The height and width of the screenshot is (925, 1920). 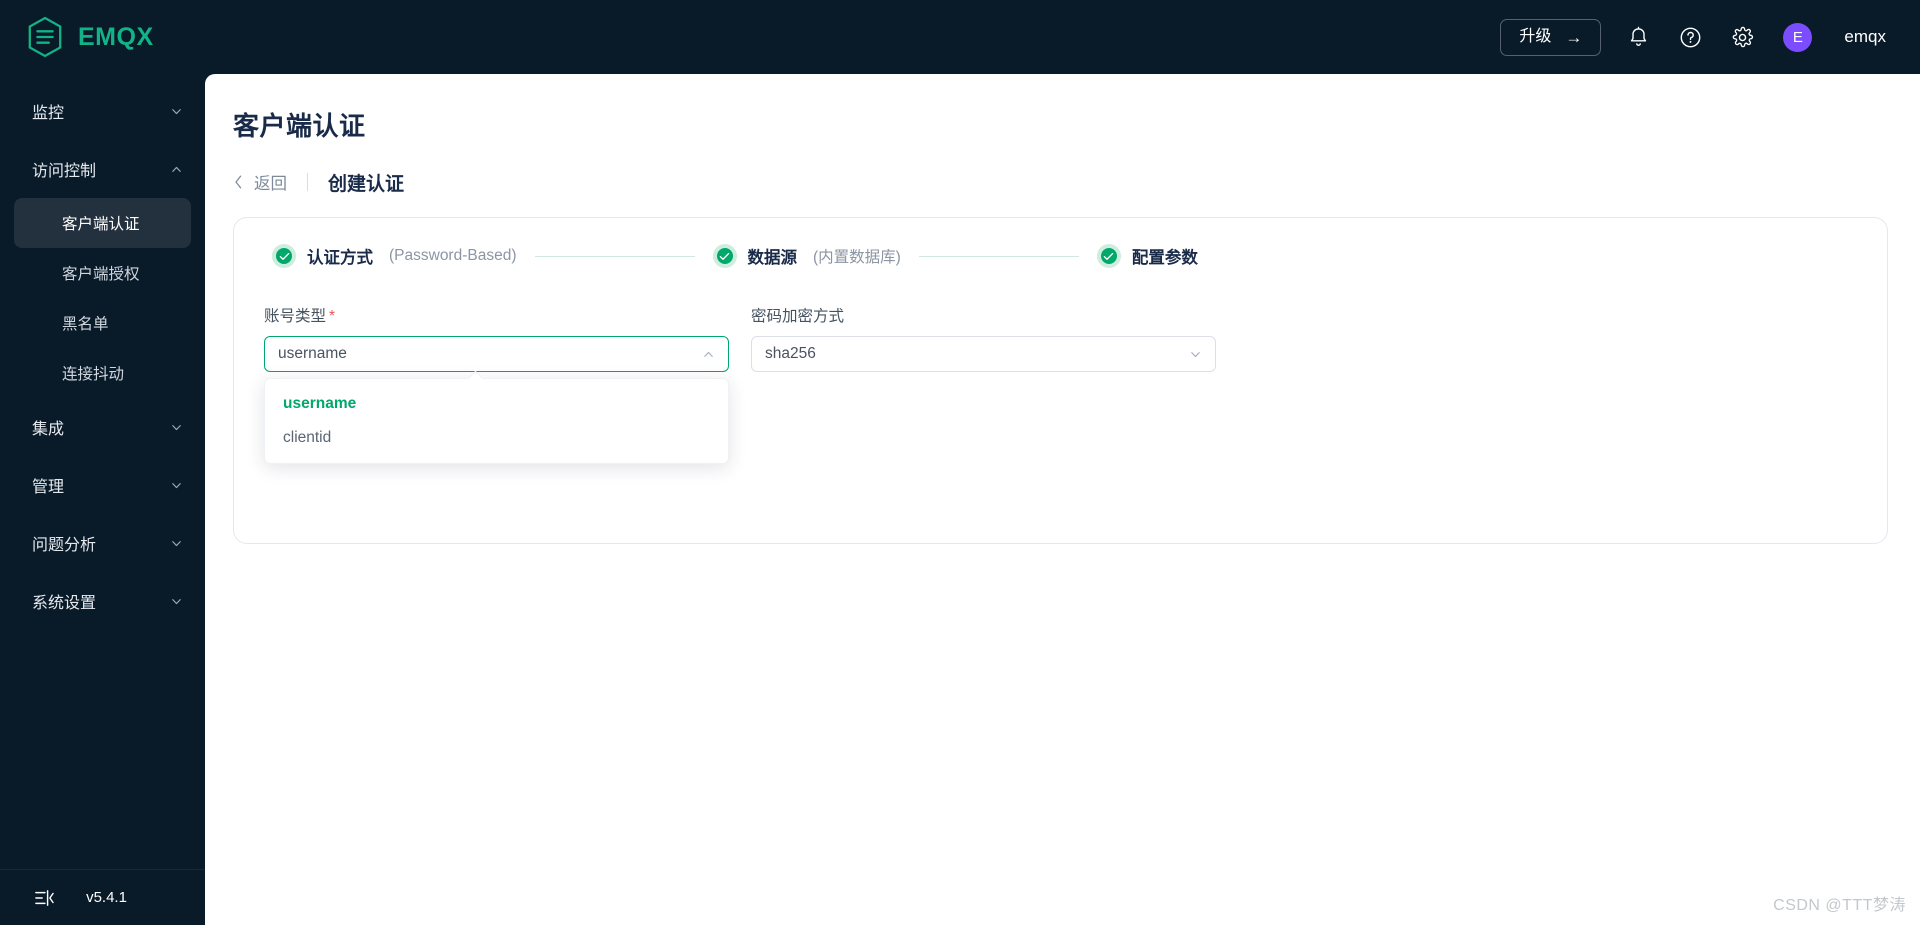 What do you see at coordinates (1060, 182) in the screenshot?
I see `breadcrumb: 返回 创建认证` at bounding box center [1060, 182].